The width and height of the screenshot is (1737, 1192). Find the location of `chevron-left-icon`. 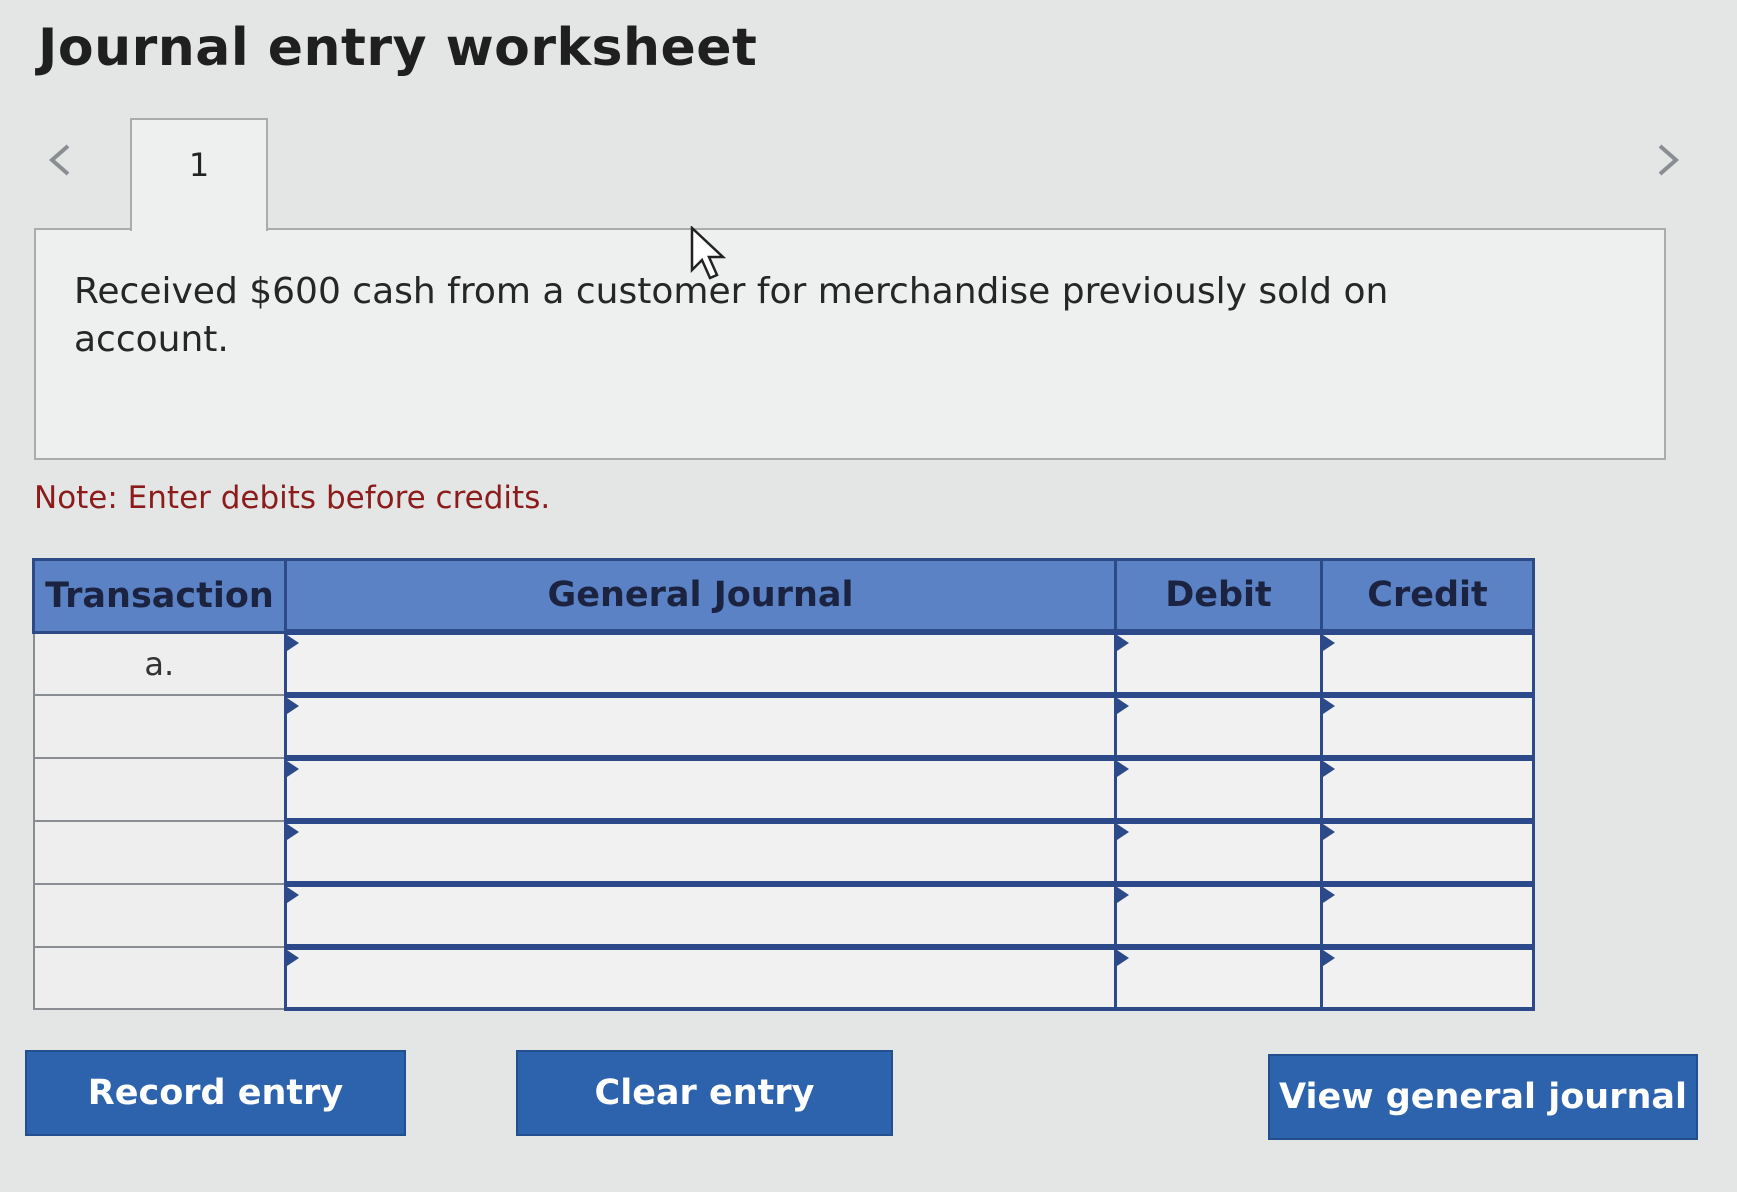

chevron-left-icon is located at coordinates (60, 160).